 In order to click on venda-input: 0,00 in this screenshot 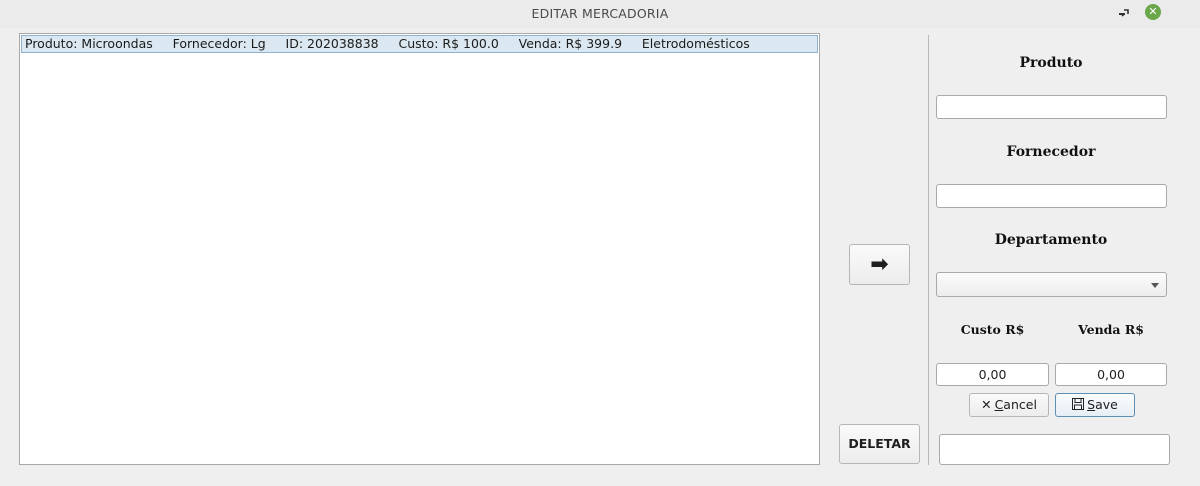, I will do `click(1111, 374)`.